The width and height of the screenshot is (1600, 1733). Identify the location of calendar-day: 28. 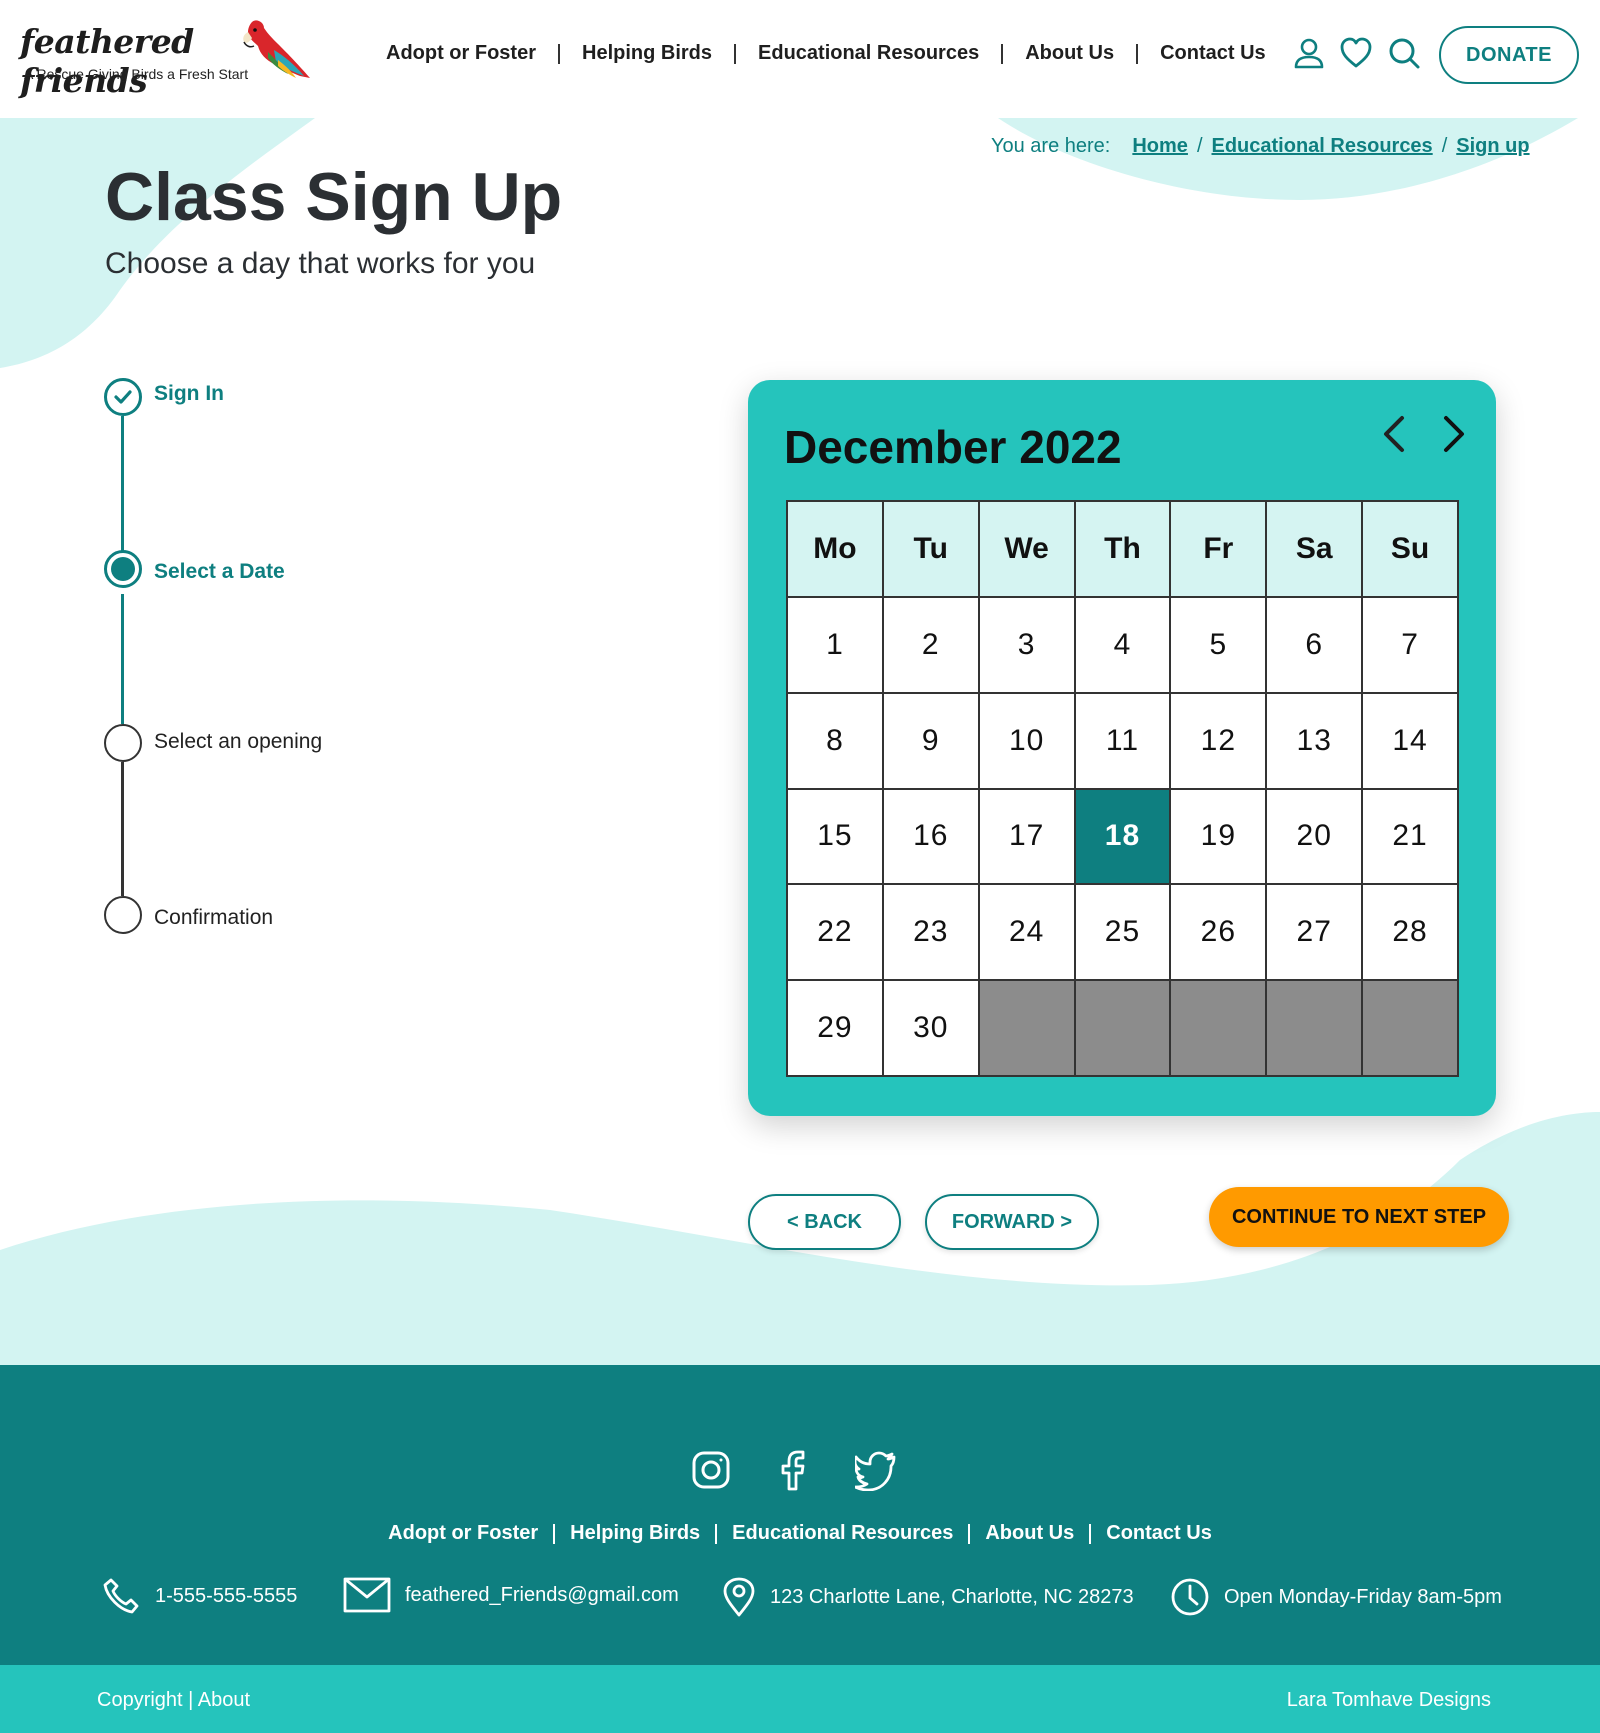
(1410, 932).